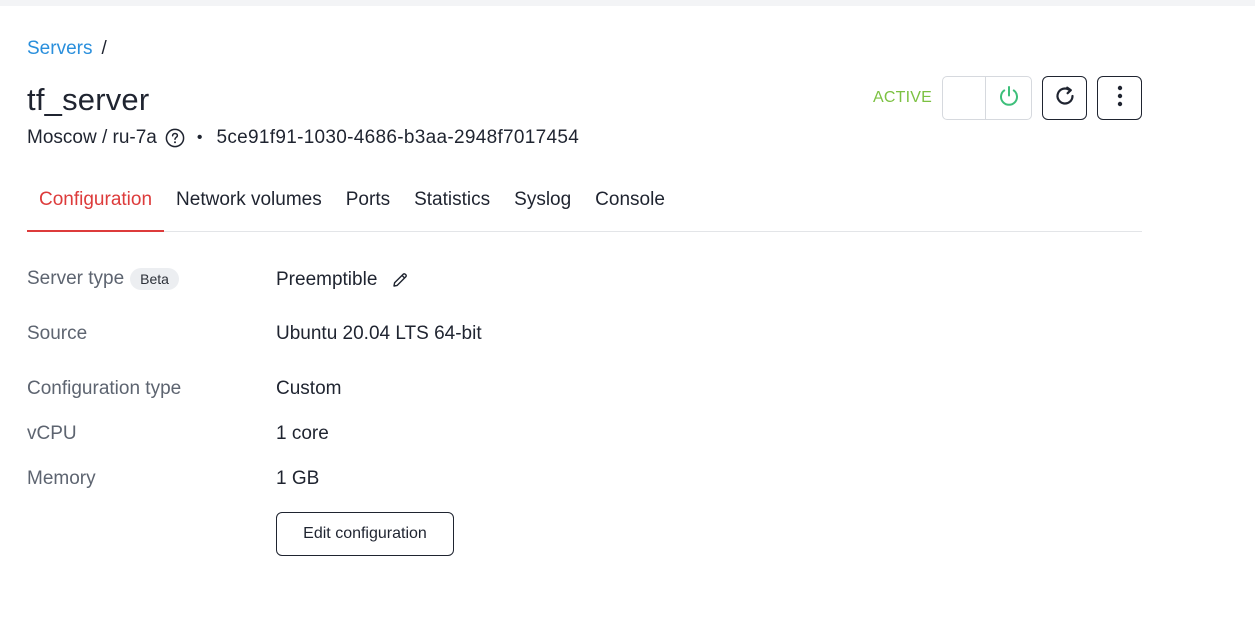  I want to click on server-type-value-group: Preemptible, so click(342, 280).